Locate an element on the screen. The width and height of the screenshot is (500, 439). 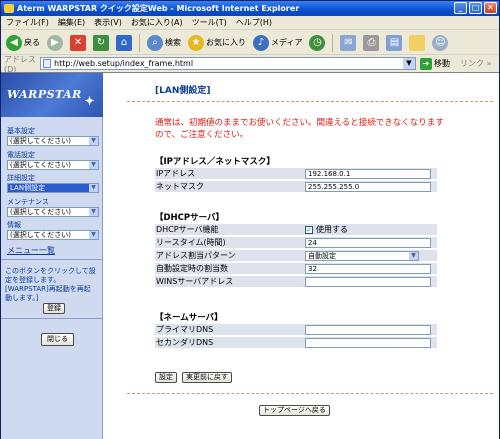
forward-button: ▶ is located at coordinates (55, 43).